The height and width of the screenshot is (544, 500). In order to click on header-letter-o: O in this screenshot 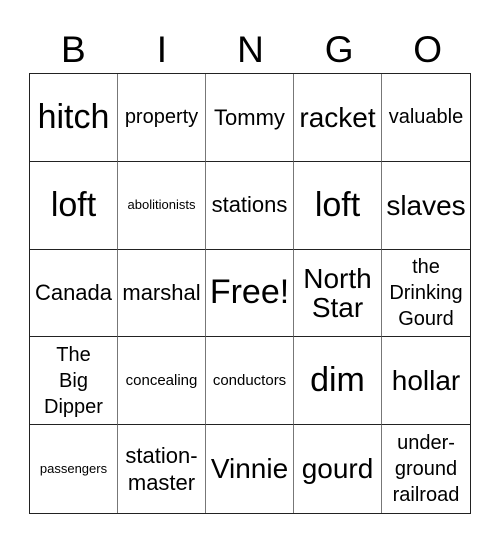, I will do `click(428, 49)`.